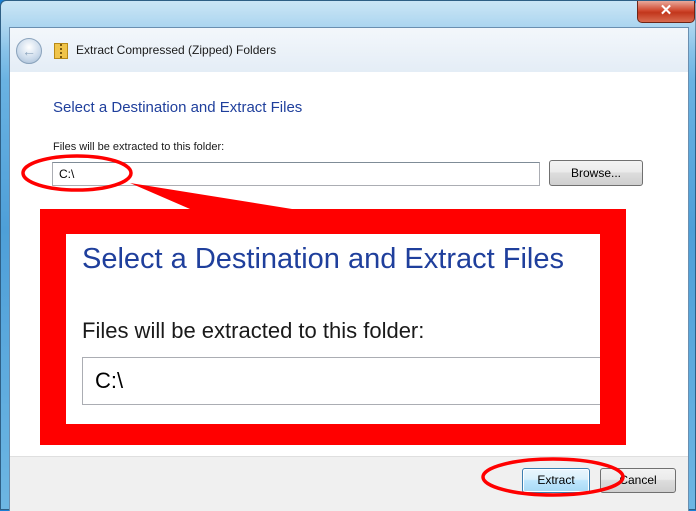 Image resolution: width=696 pixels, height=511 pixels. What do you see at coordinates (139, 147) in the screenshot?
I see `folder-label: Files will be extracted to this folder:` at bounding box center [139, 147].